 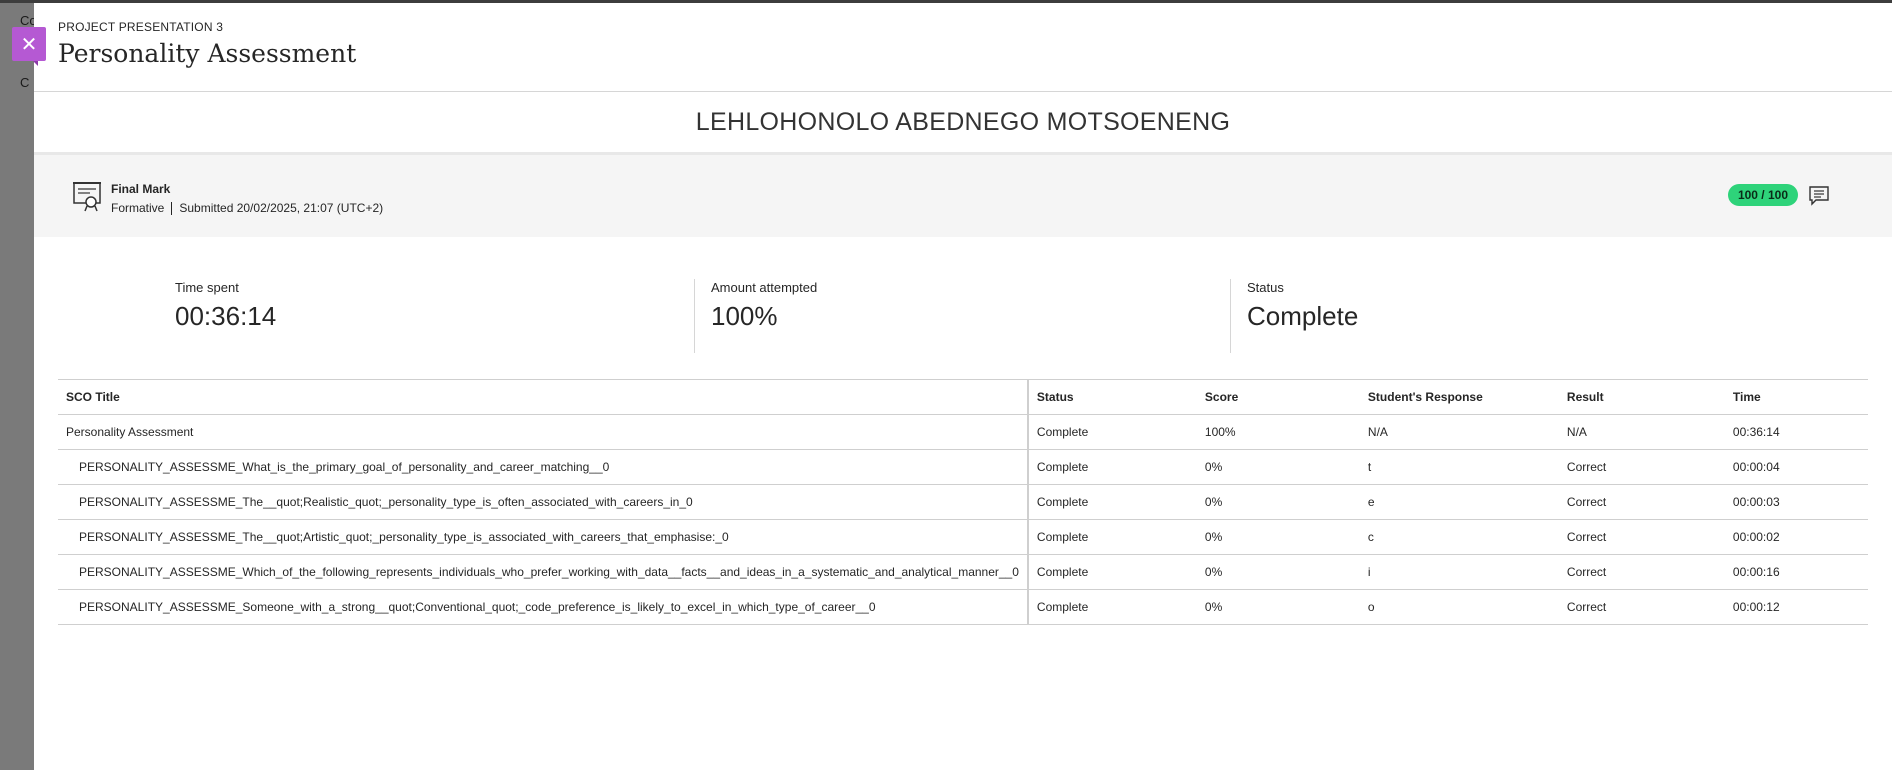 What do you see at coordinates (226, 316) in the screenshot?
I see `time-spent-value: 00:36:14` at bounding box center [226, 316].